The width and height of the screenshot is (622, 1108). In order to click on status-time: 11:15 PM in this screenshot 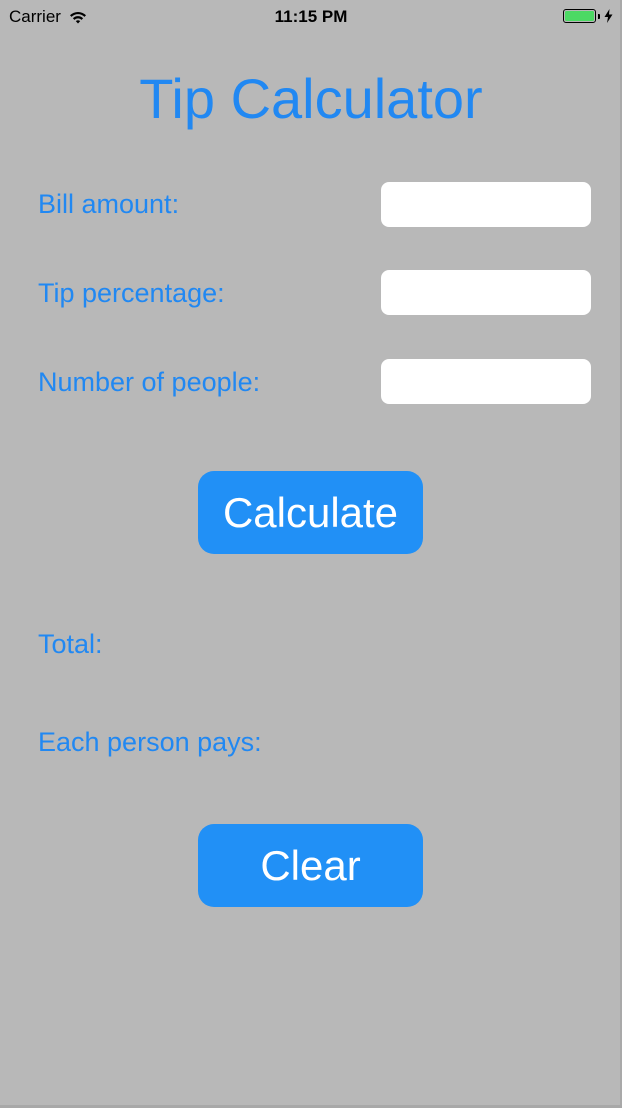, I will do `click(311, 16)`.